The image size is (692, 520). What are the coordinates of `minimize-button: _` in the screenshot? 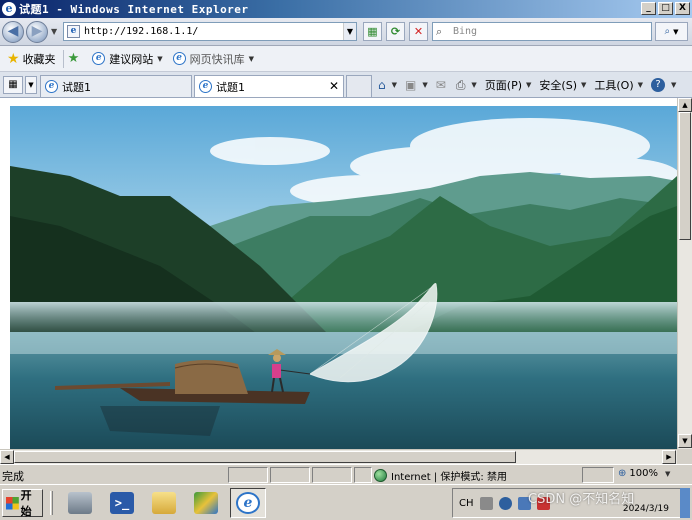 It's located at (648, 8).